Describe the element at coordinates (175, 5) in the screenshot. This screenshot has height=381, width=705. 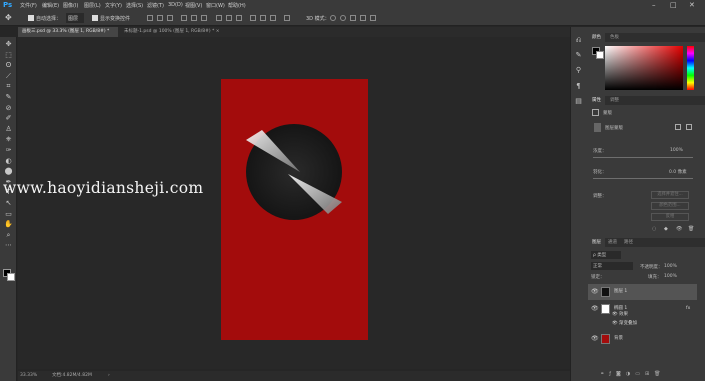
I see `menu-3d: 3D(D)` at that location.